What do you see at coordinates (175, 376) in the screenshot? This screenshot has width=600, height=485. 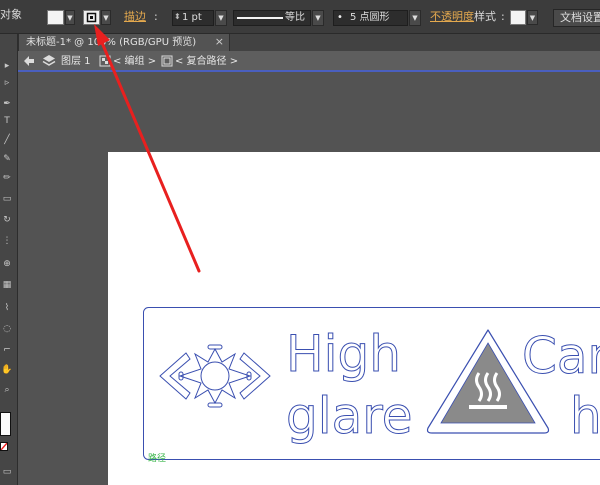 I see `glare-left-bracket` at bounding box center [175, 376].